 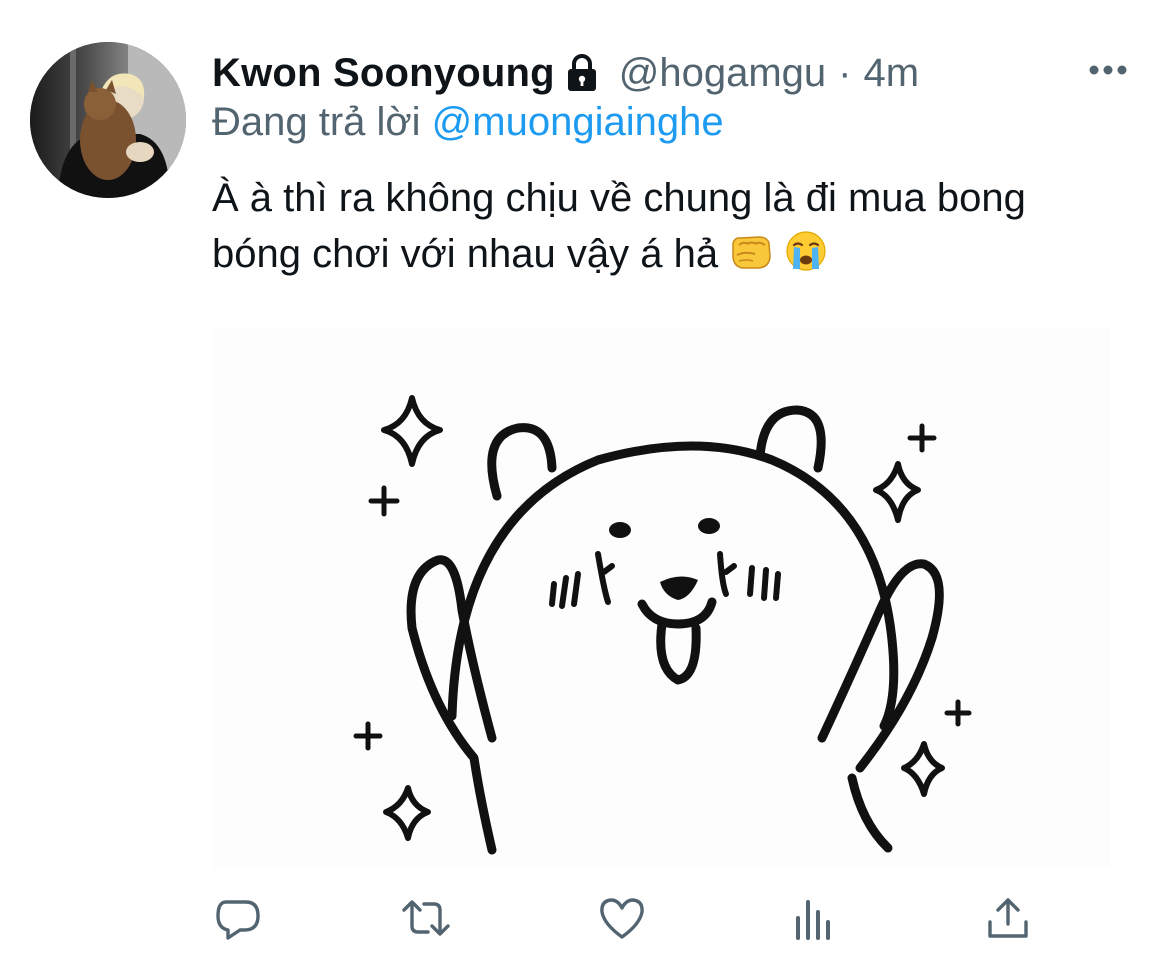 What do you see at coordinates (1008, 918) in the screenshot?
I see `share-icon` at bounding box center [1008, 918].